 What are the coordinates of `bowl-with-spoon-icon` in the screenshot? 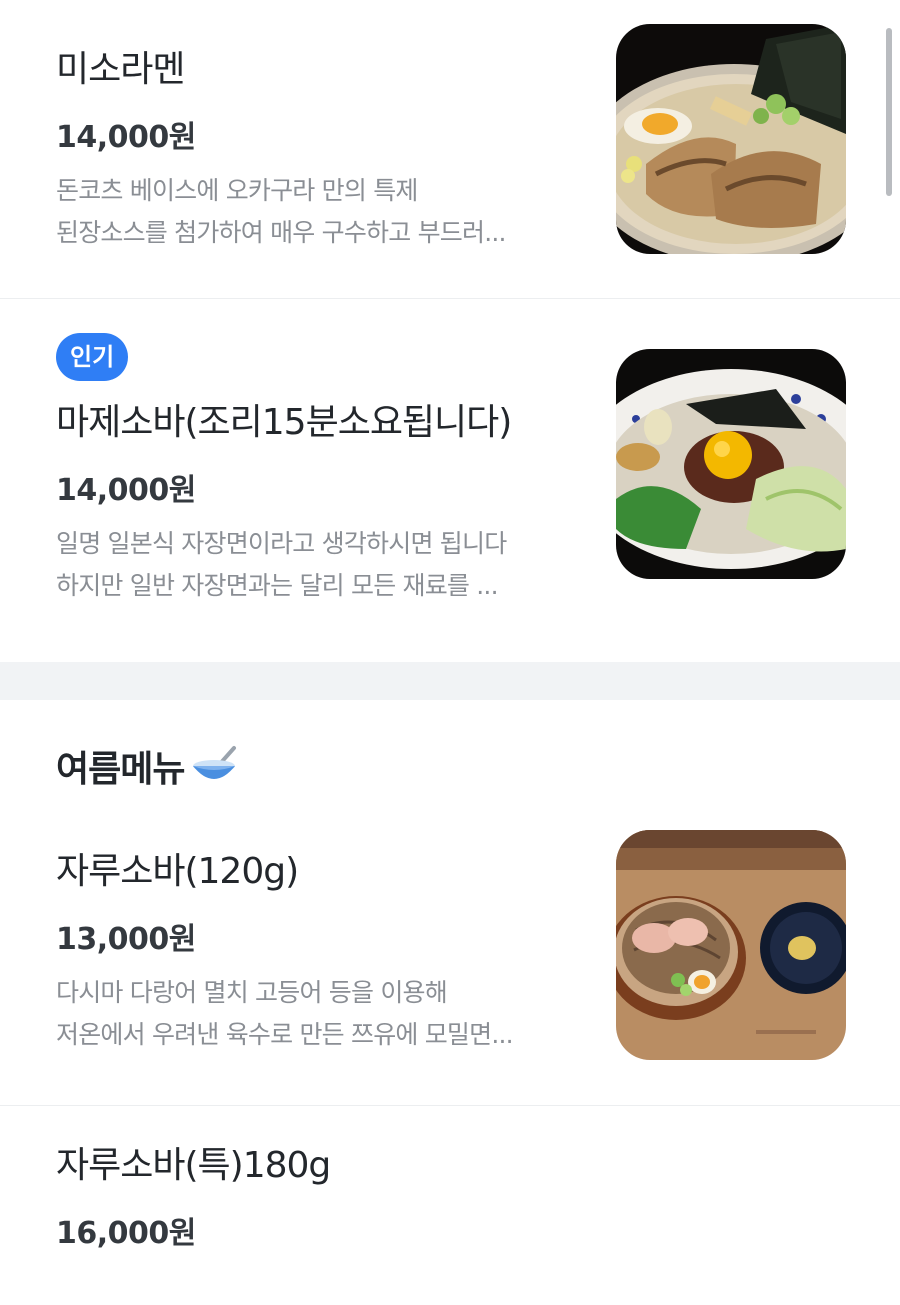 It's located at (214, 766).